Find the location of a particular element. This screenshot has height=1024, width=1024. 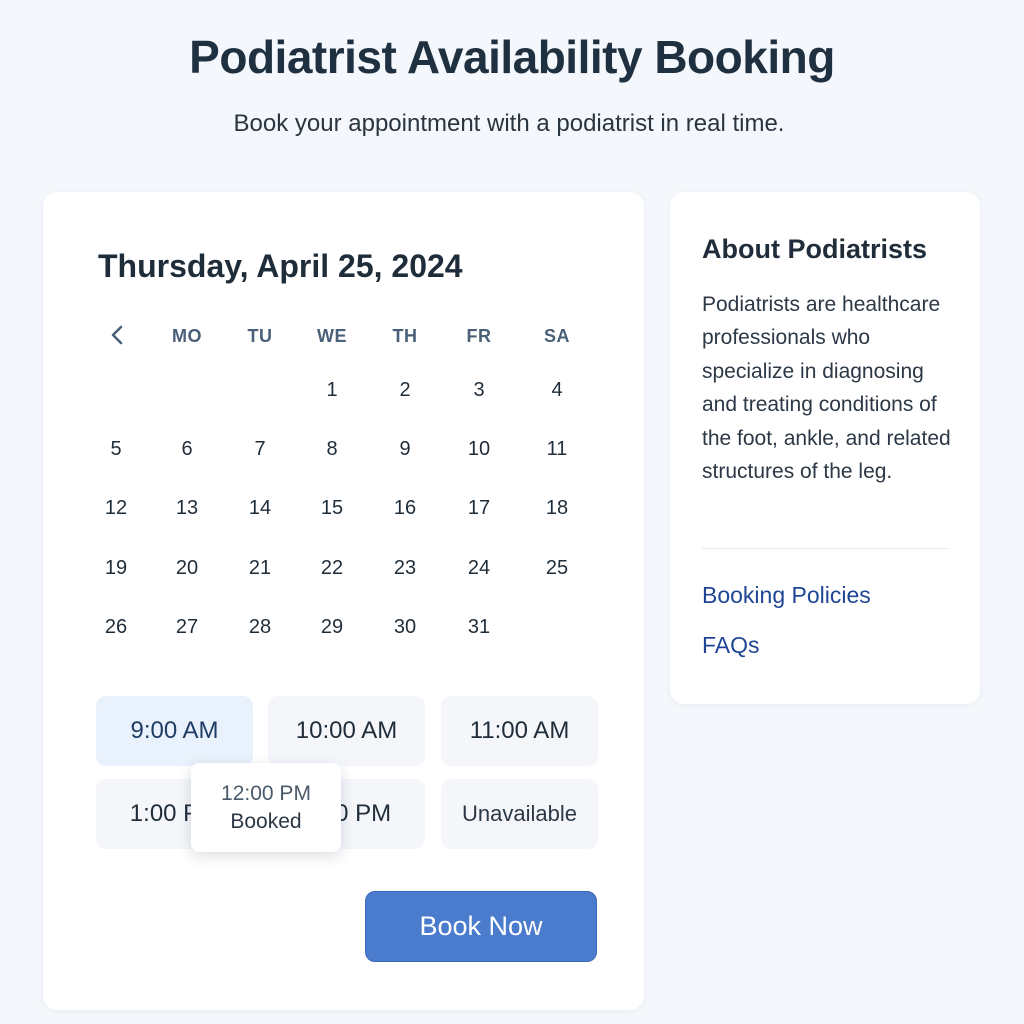

calendar-day: 1 is located at coordinates (332, 390).